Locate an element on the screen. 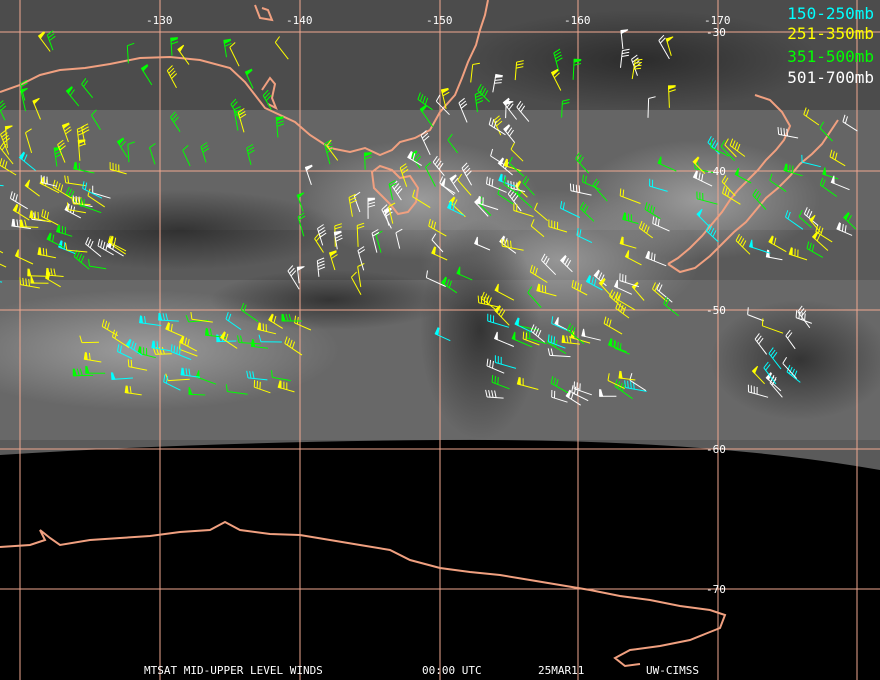  longitude-label: -160 is located at coordinates (577, 20).